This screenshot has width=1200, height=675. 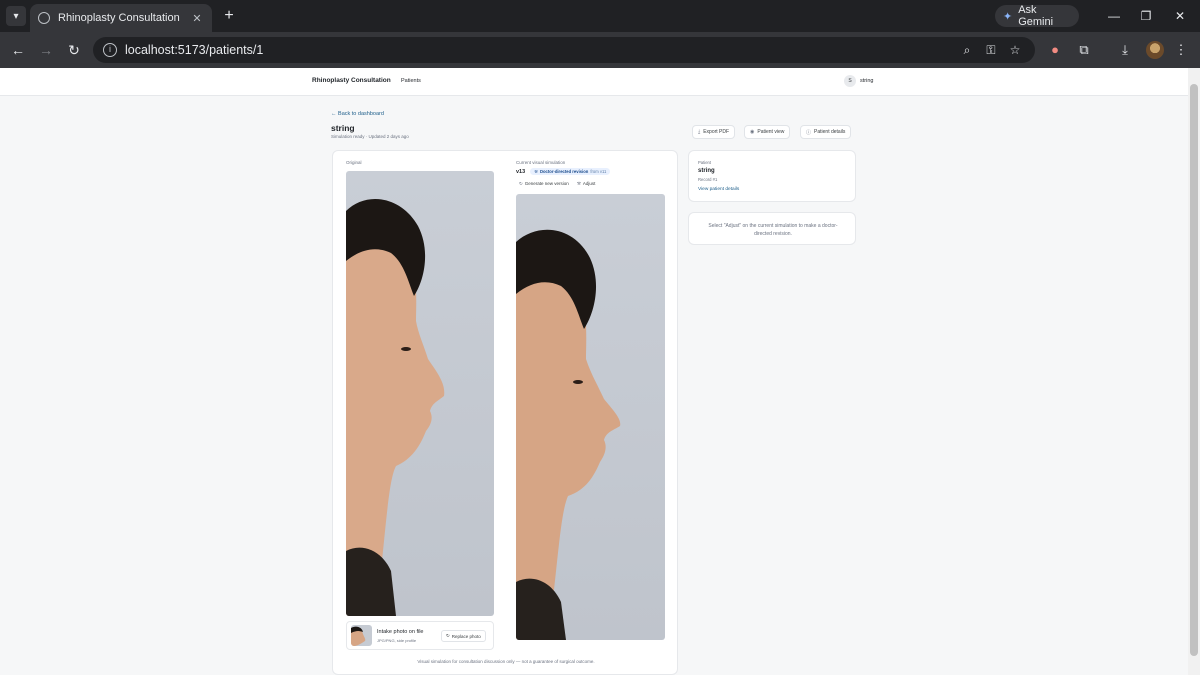 I want to click on bookmark-star-icon: ☆, so click(x=1015, y=50).